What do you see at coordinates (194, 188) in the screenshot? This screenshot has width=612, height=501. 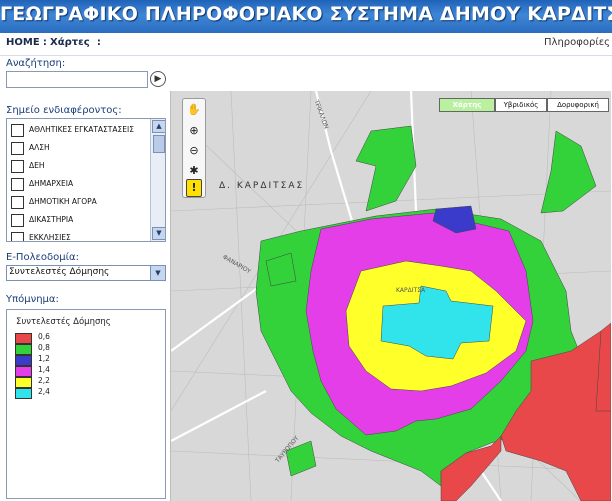 I see `info-warning-icon: !` at bounding box center [194, 188].